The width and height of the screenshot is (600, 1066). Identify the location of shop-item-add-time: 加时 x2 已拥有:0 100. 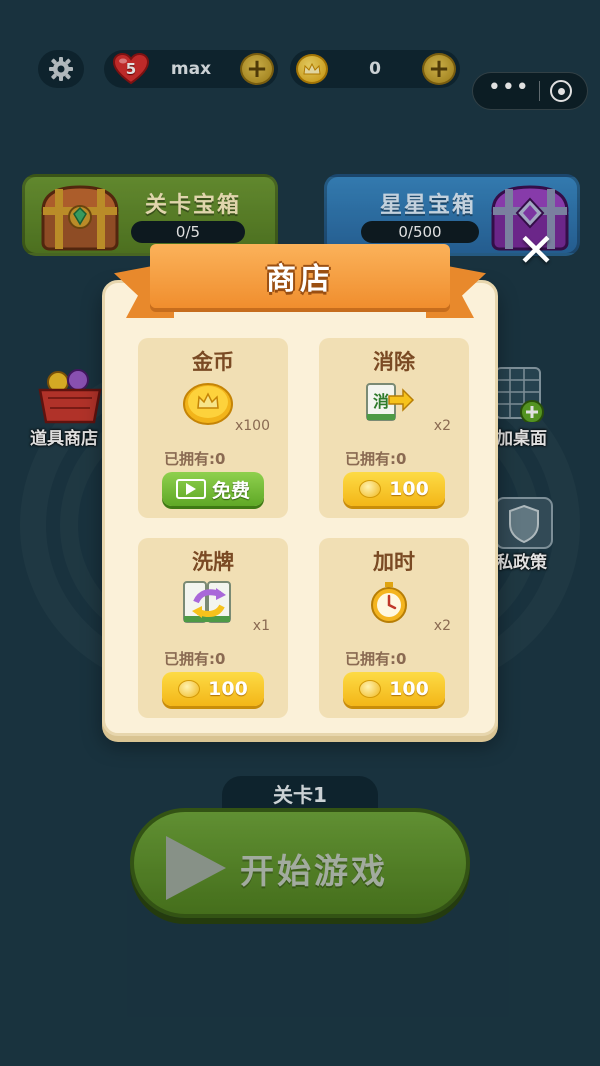
(394, 628).